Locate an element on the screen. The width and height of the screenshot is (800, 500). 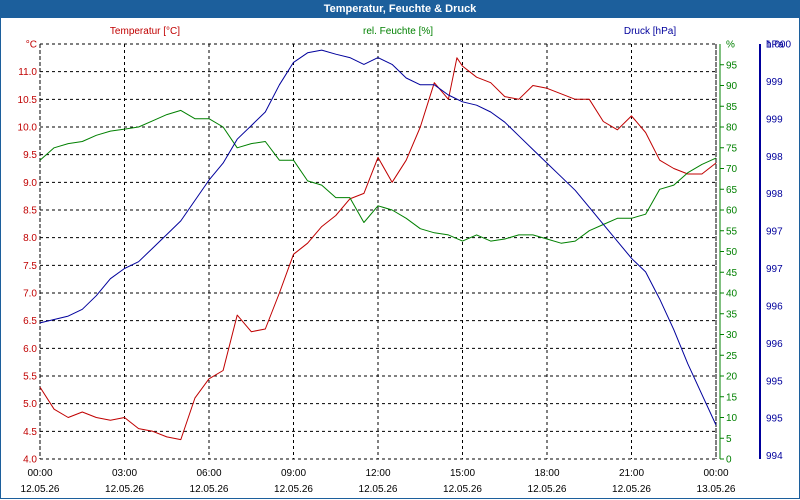
x-tick-time: 12:00 is located at coordinates (377, 473).